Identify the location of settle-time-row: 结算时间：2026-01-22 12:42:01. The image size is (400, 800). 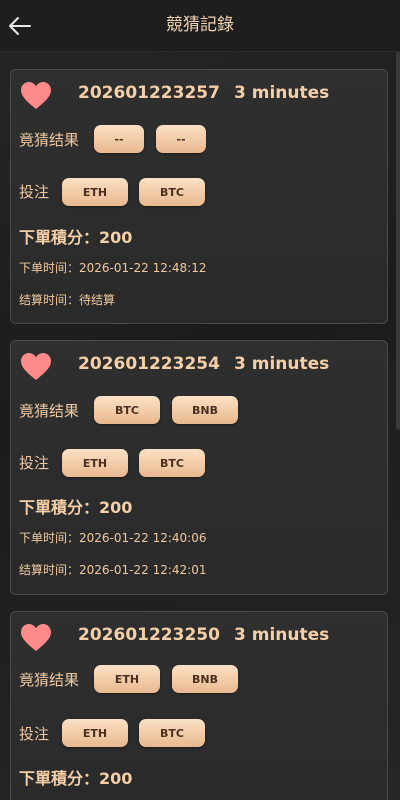
(112, 569).